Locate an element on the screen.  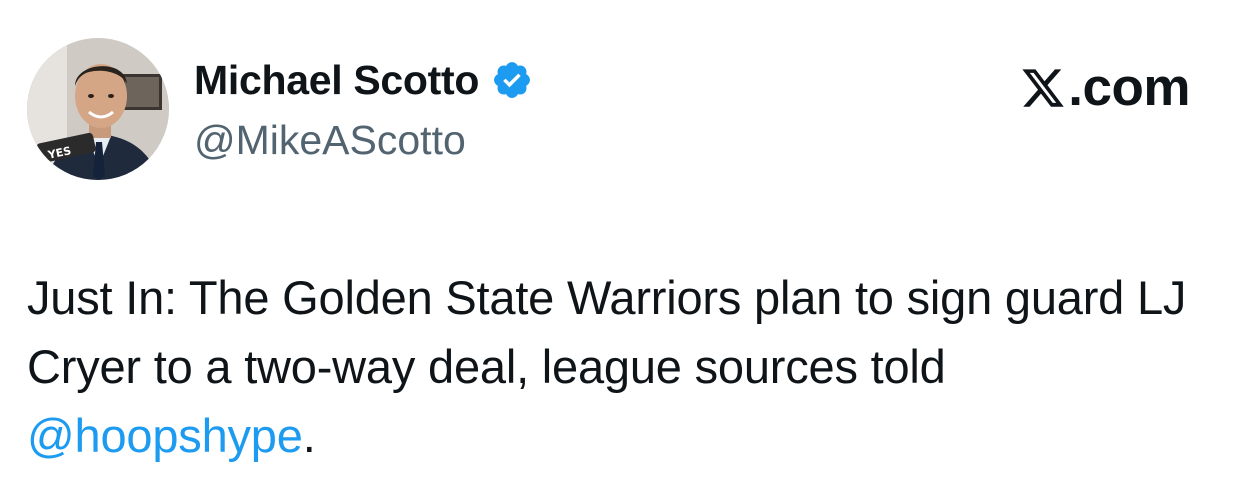
verified-badge-icon is located at coordinates (512, 80).